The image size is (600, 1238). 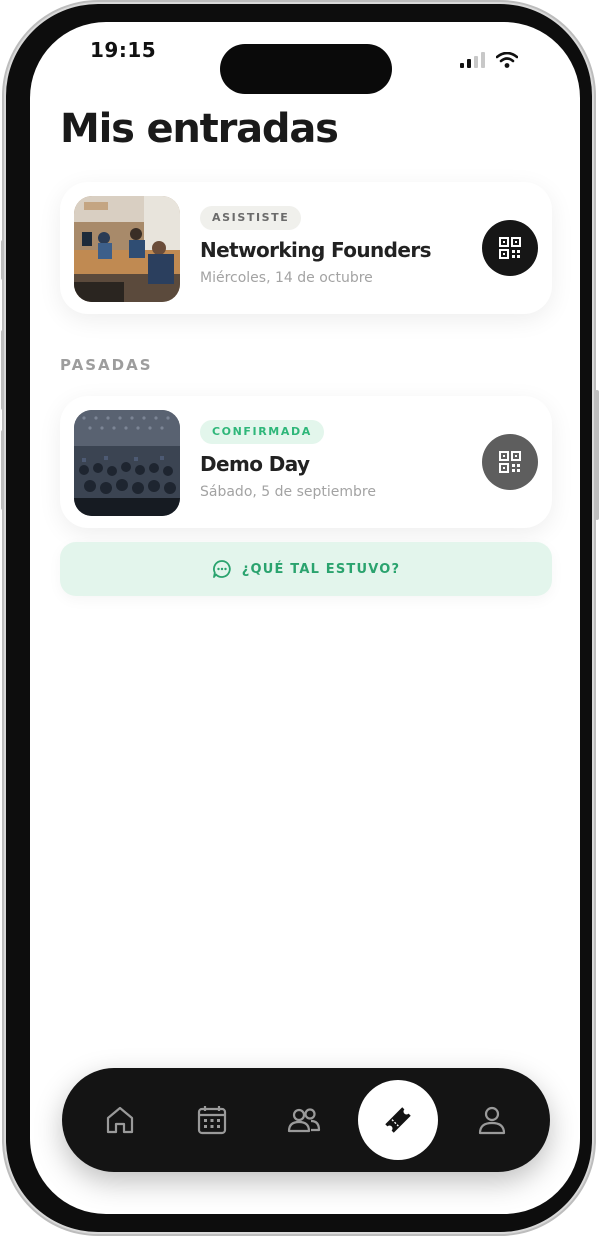 What do you see at coordinates (507, 60) in the screenshot?
I see `wifi-icon` at bounding box center [507, 60].